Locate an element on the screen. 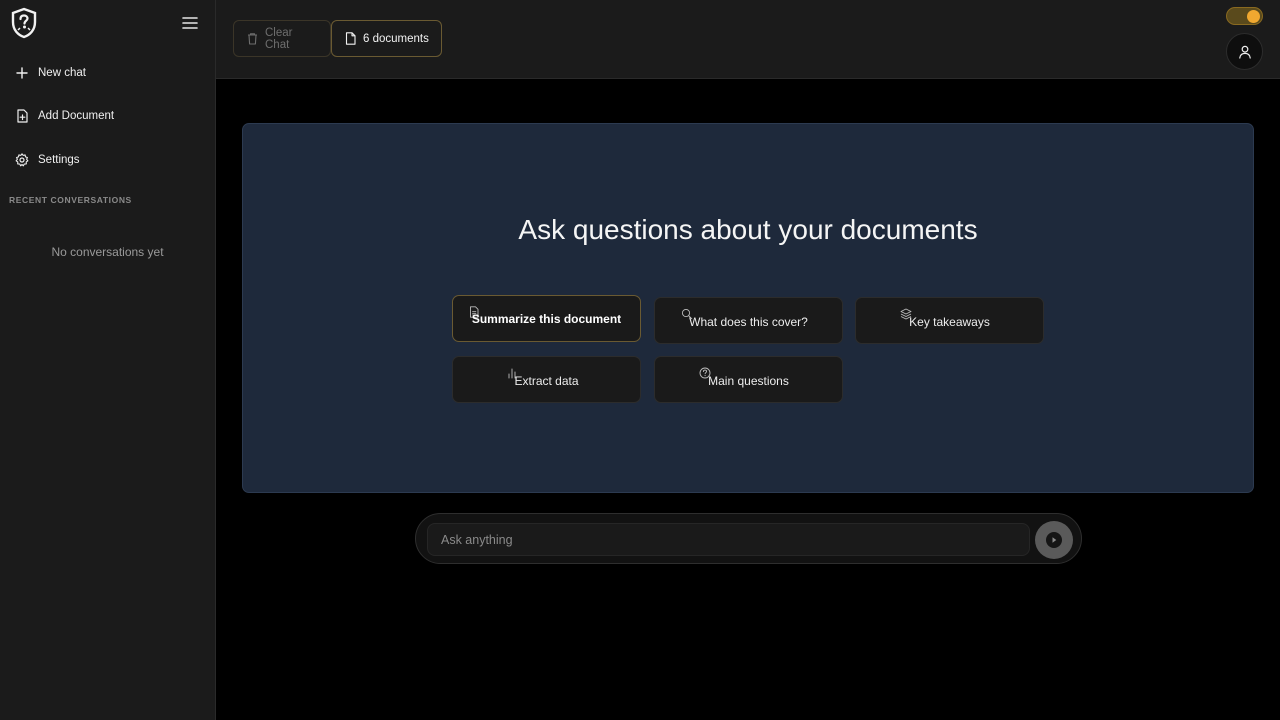 This screenshot has height=720, width=1280. clear-chat-button: Clear Chat is located at coordinates (282, 38).